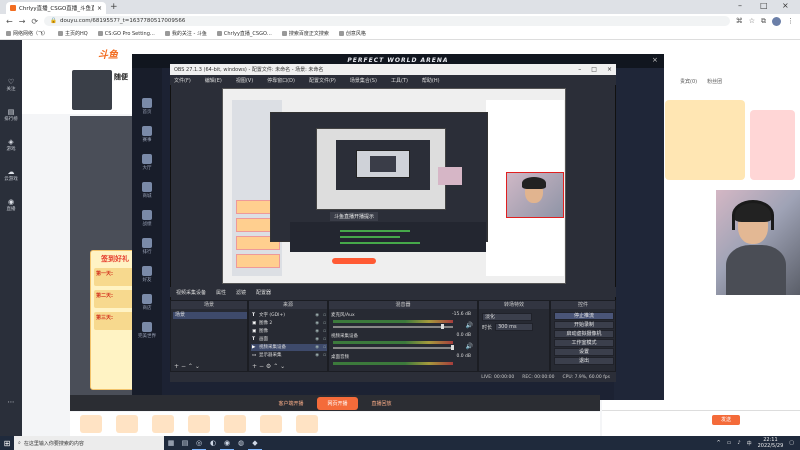  What do you see at coordinates (289, 315) in the screenshot?
I see `source-item: T 文字 (GDI+) ◉ ▫` at bounding box center [289, 315].